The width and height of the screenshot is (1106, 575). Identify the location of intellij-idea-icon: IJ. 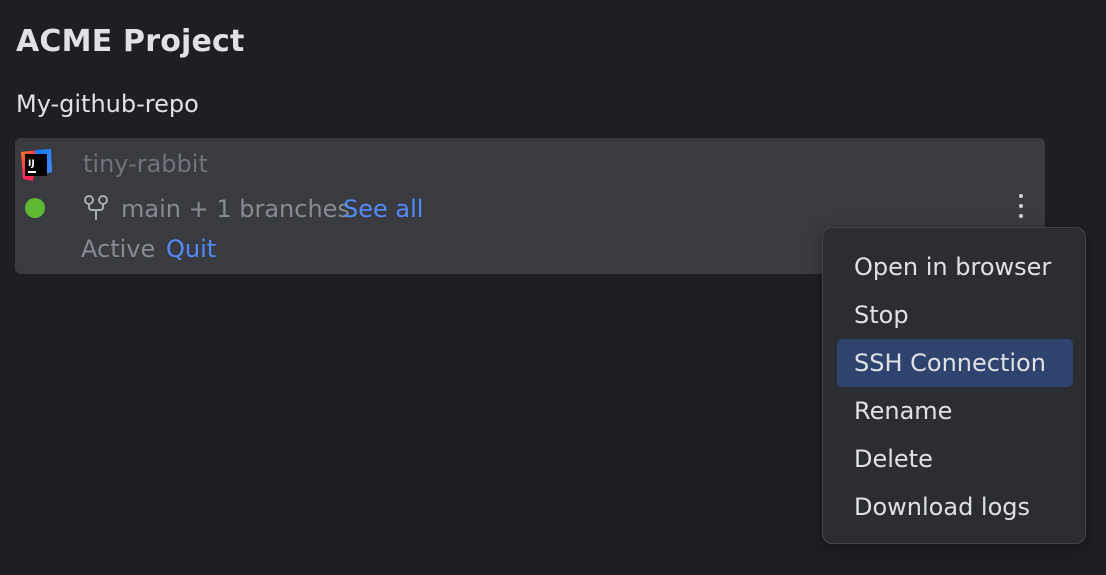
(36, 165).